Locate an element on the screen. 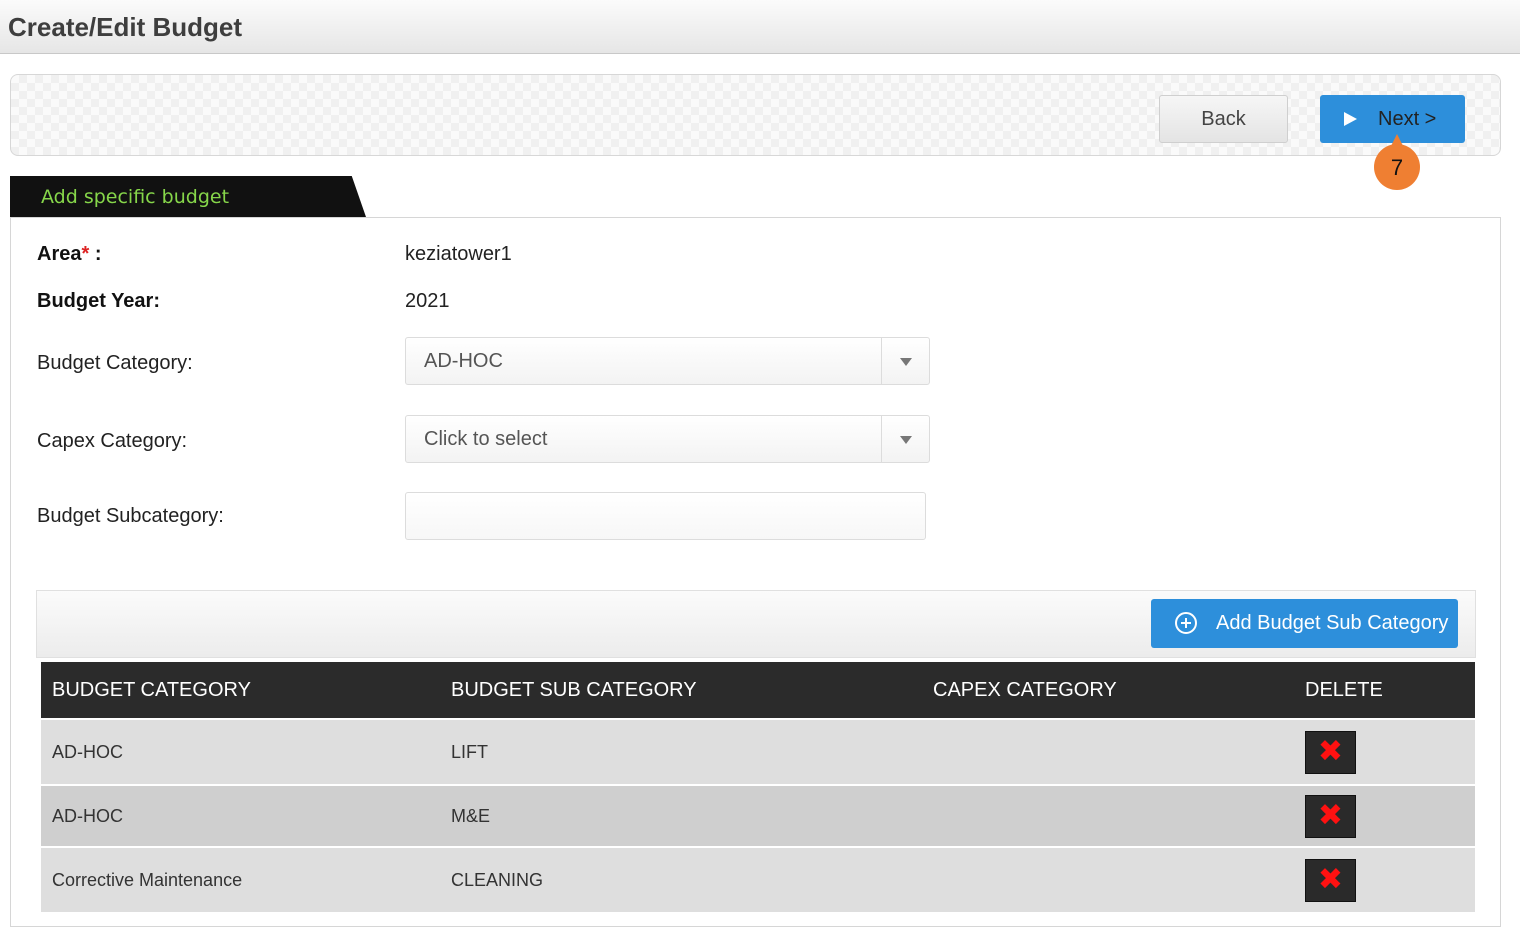  table-row: AD-HOC M&E ✖ is located at coordinates (758, 815).